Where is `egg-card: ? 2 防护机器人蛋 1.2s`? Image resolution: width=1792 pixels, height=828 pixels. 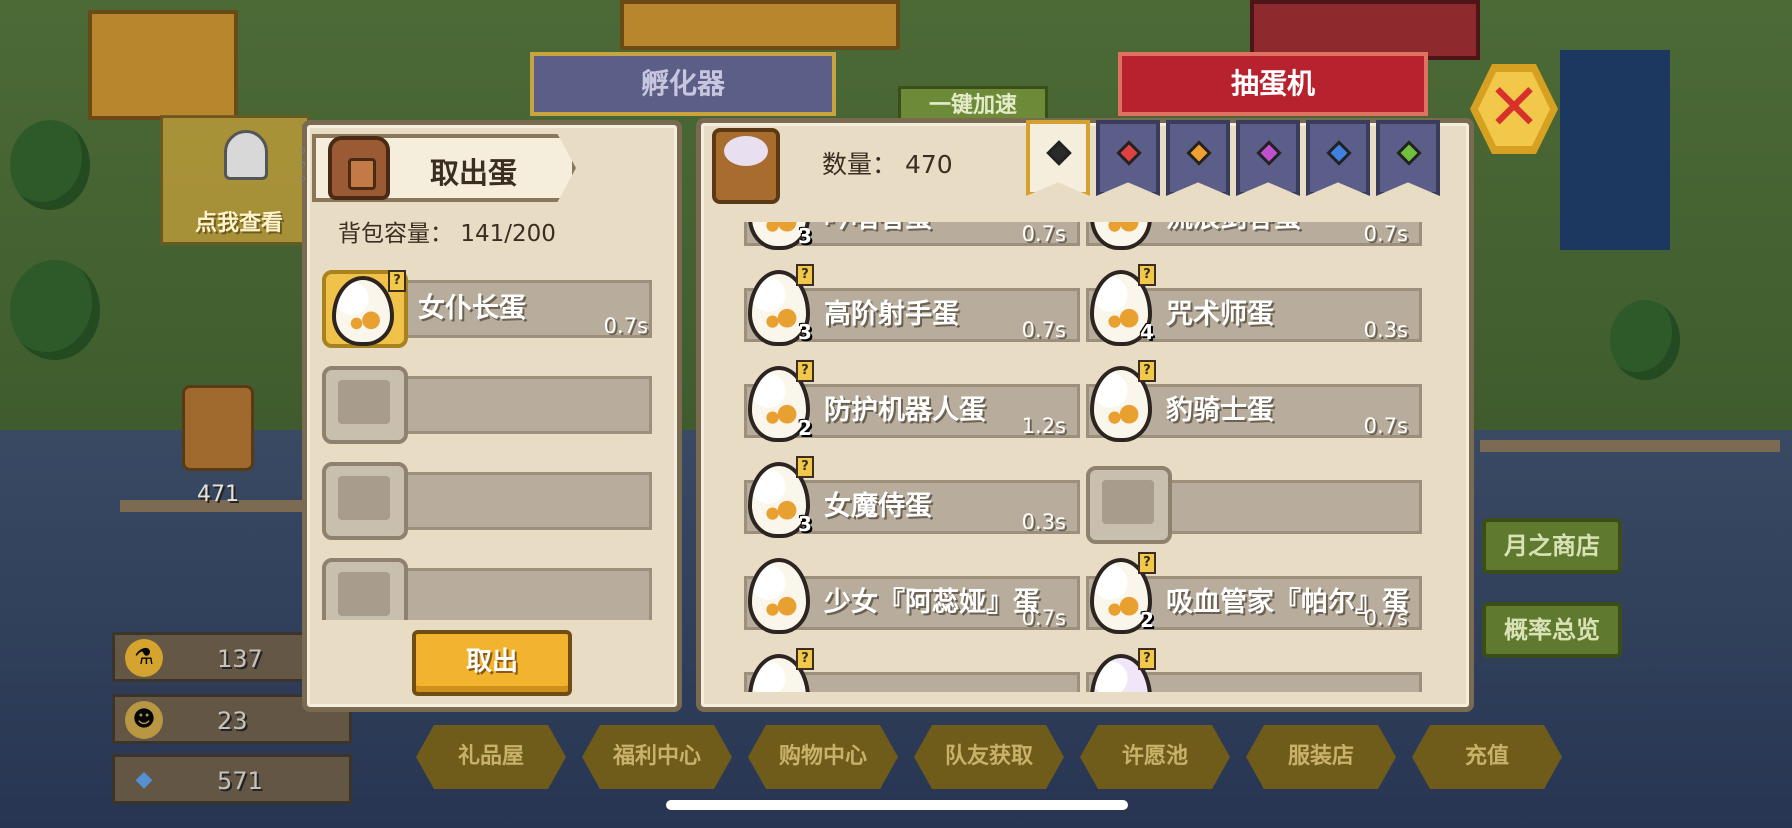 egg-card: ? 2 防护机器人蛋 1.2s is located at coordinates (910, 401).